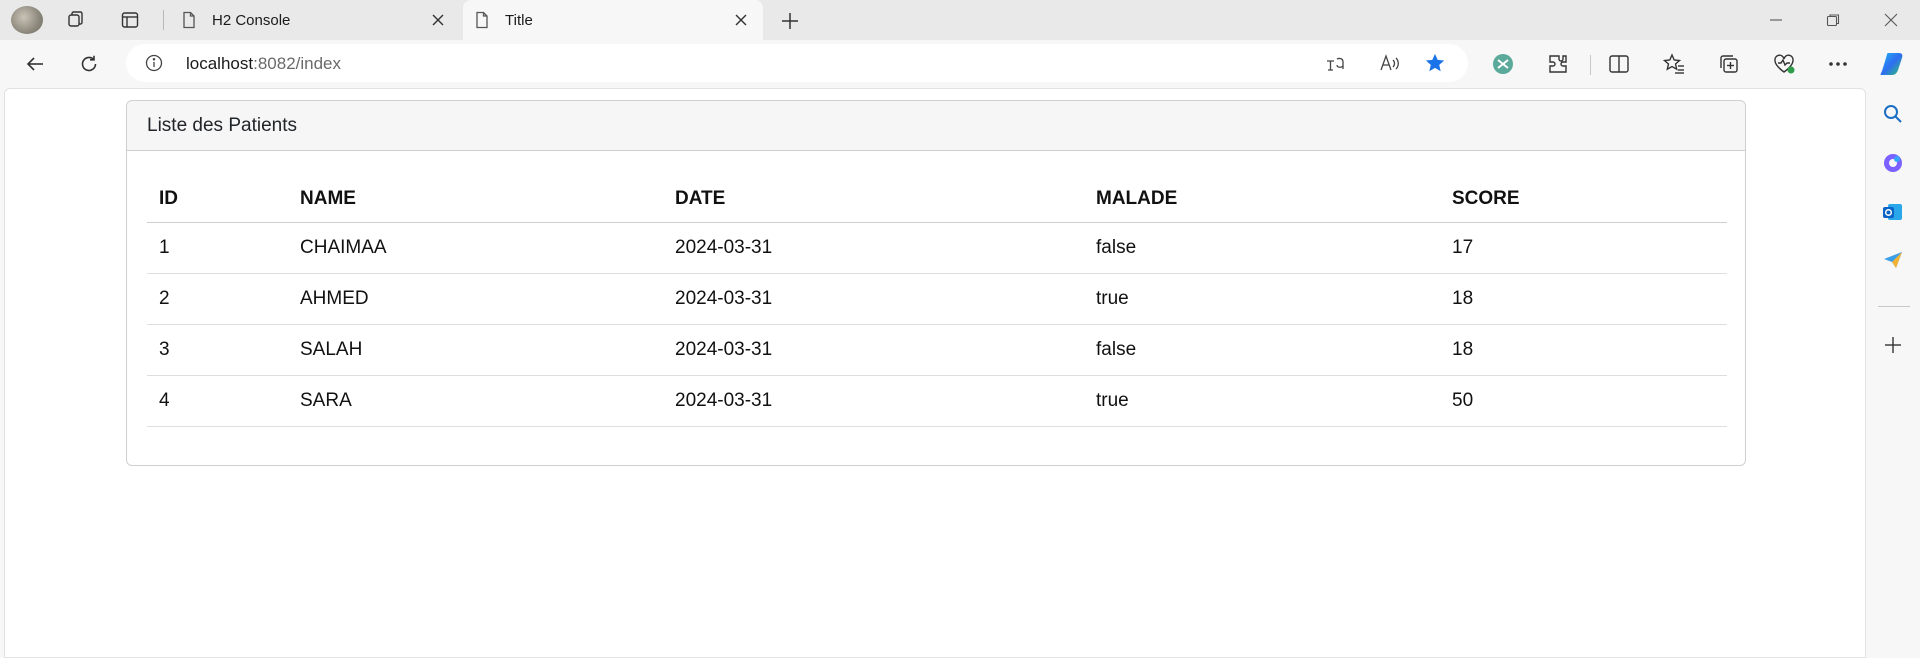 The width and height of the screenshot is (1920, 658). I want to click on column-header: NAME, so click(475, 197).